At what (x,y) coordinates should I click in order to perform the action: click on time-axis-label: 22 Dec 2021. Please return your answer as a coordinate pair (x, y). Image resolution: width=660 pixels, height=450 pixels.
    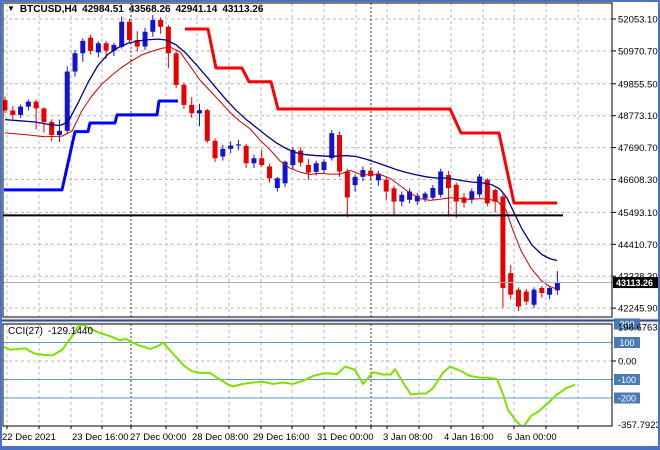
    Looking at the image, I should click on (29, 437).